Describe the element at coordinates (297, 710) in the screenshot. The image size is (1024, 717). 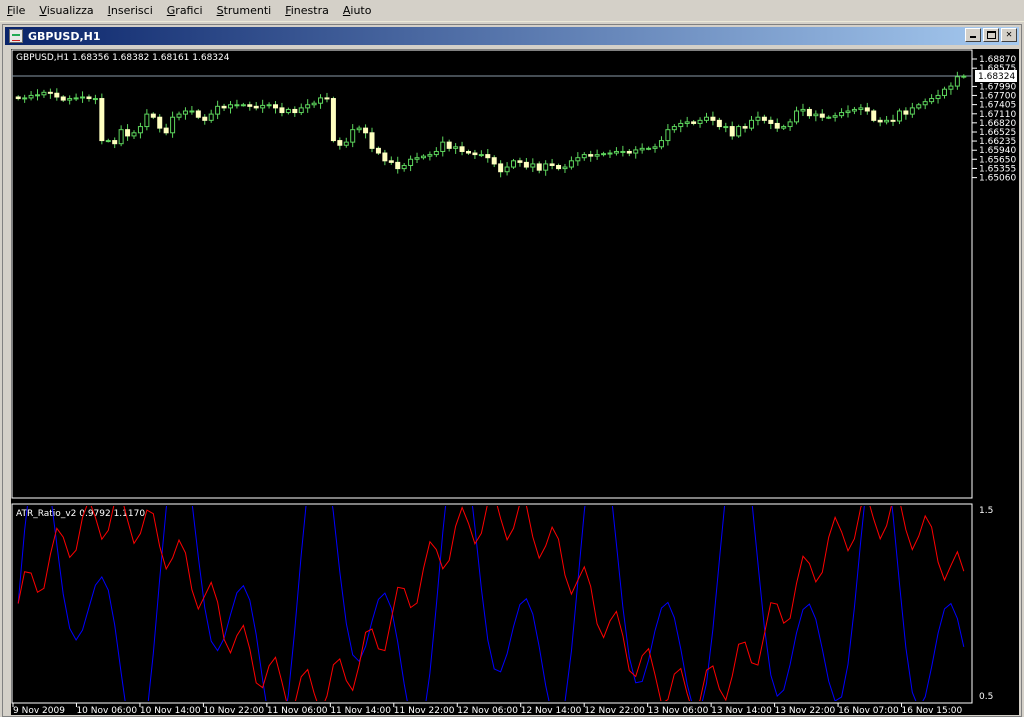
I see `time-tick-label: 11 Nov 06:00` at that location.